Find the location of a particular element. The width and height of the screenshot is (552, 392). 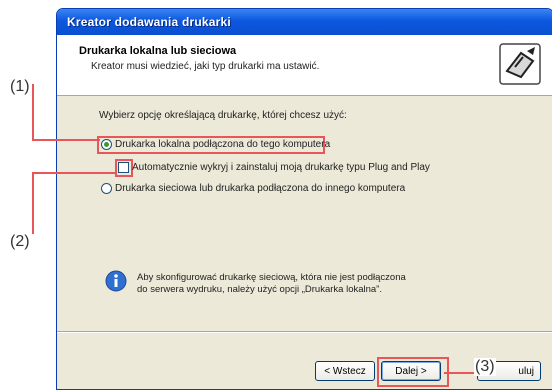

next-button: Dalej > is located at coordinates (411, 371).